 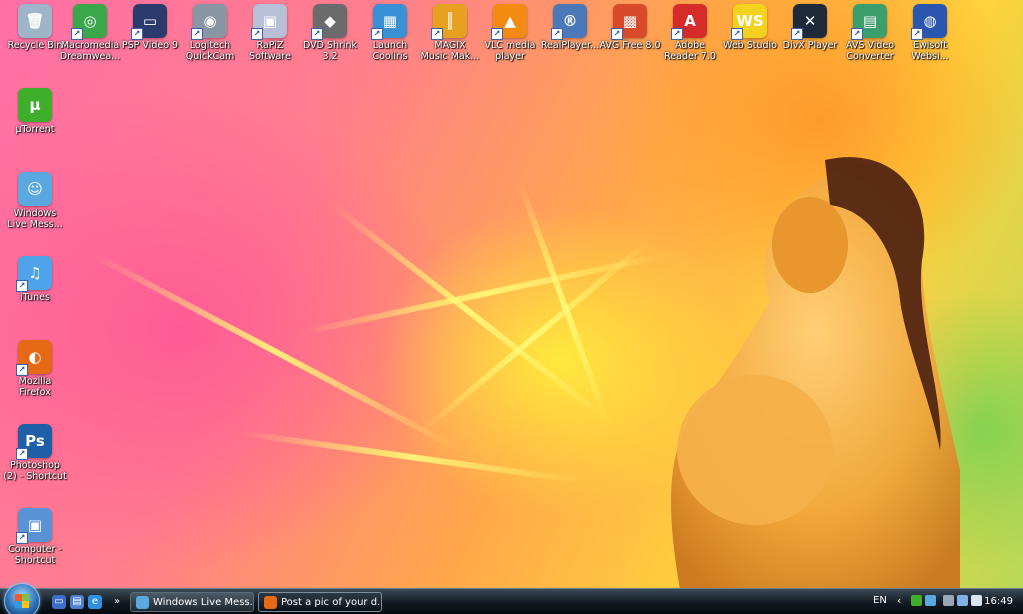 I want to click on vlc-cone-icon-glyph: ▲, so click(x=510, y=21).